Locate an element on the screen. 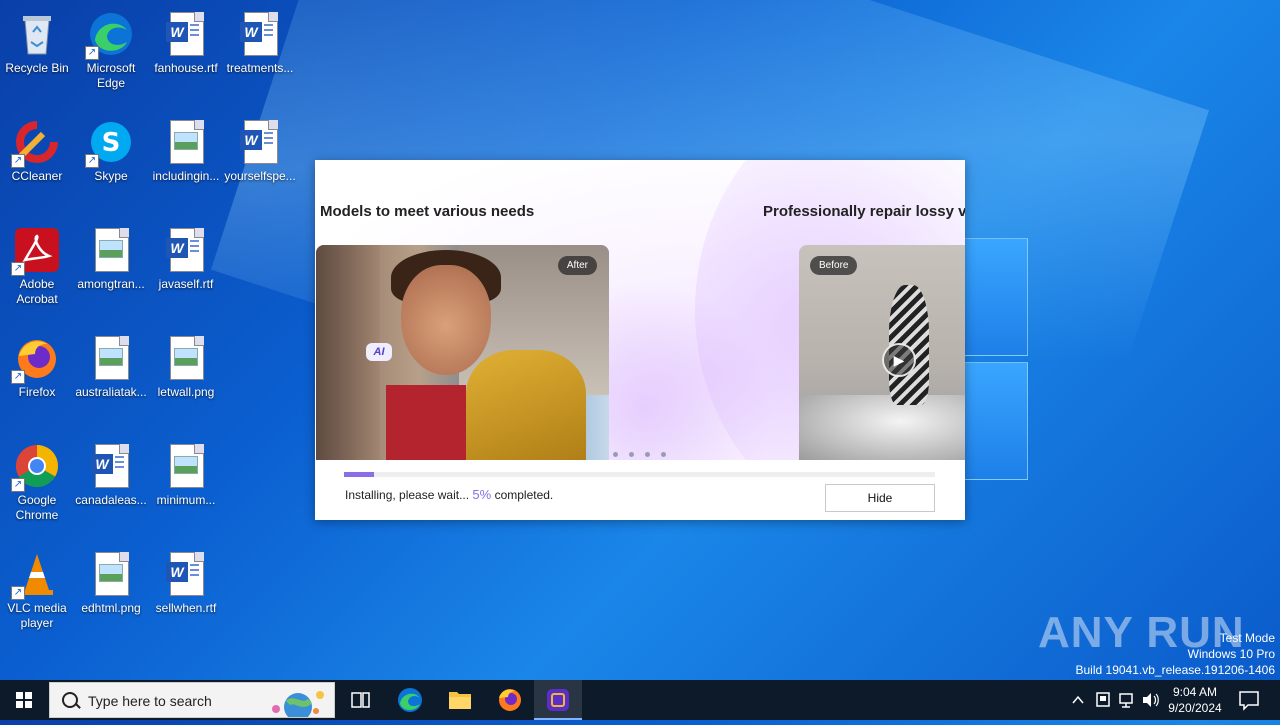 The height and width of the screenshot is (725, 1280). tray-volume-icon is located at coordinates (1151, 700).